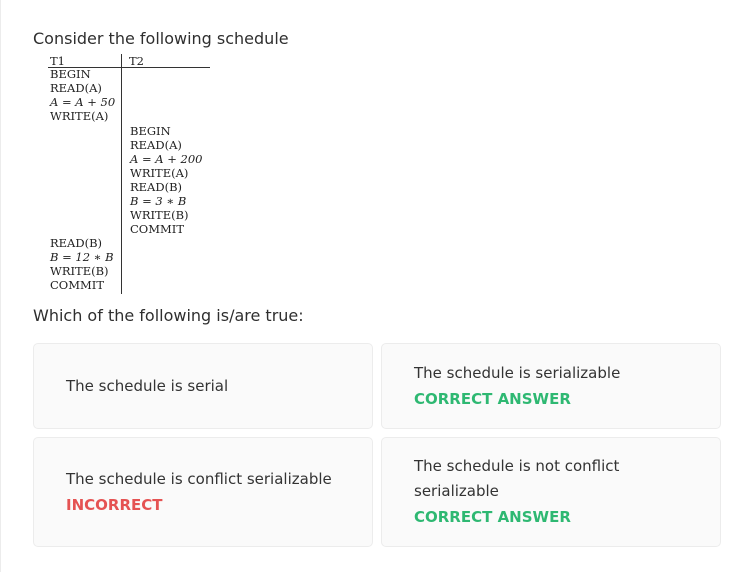  Describe the element at coordinates (161, 38) in the screenshot. I see `question-intro: Consider the following schedule` at that location.